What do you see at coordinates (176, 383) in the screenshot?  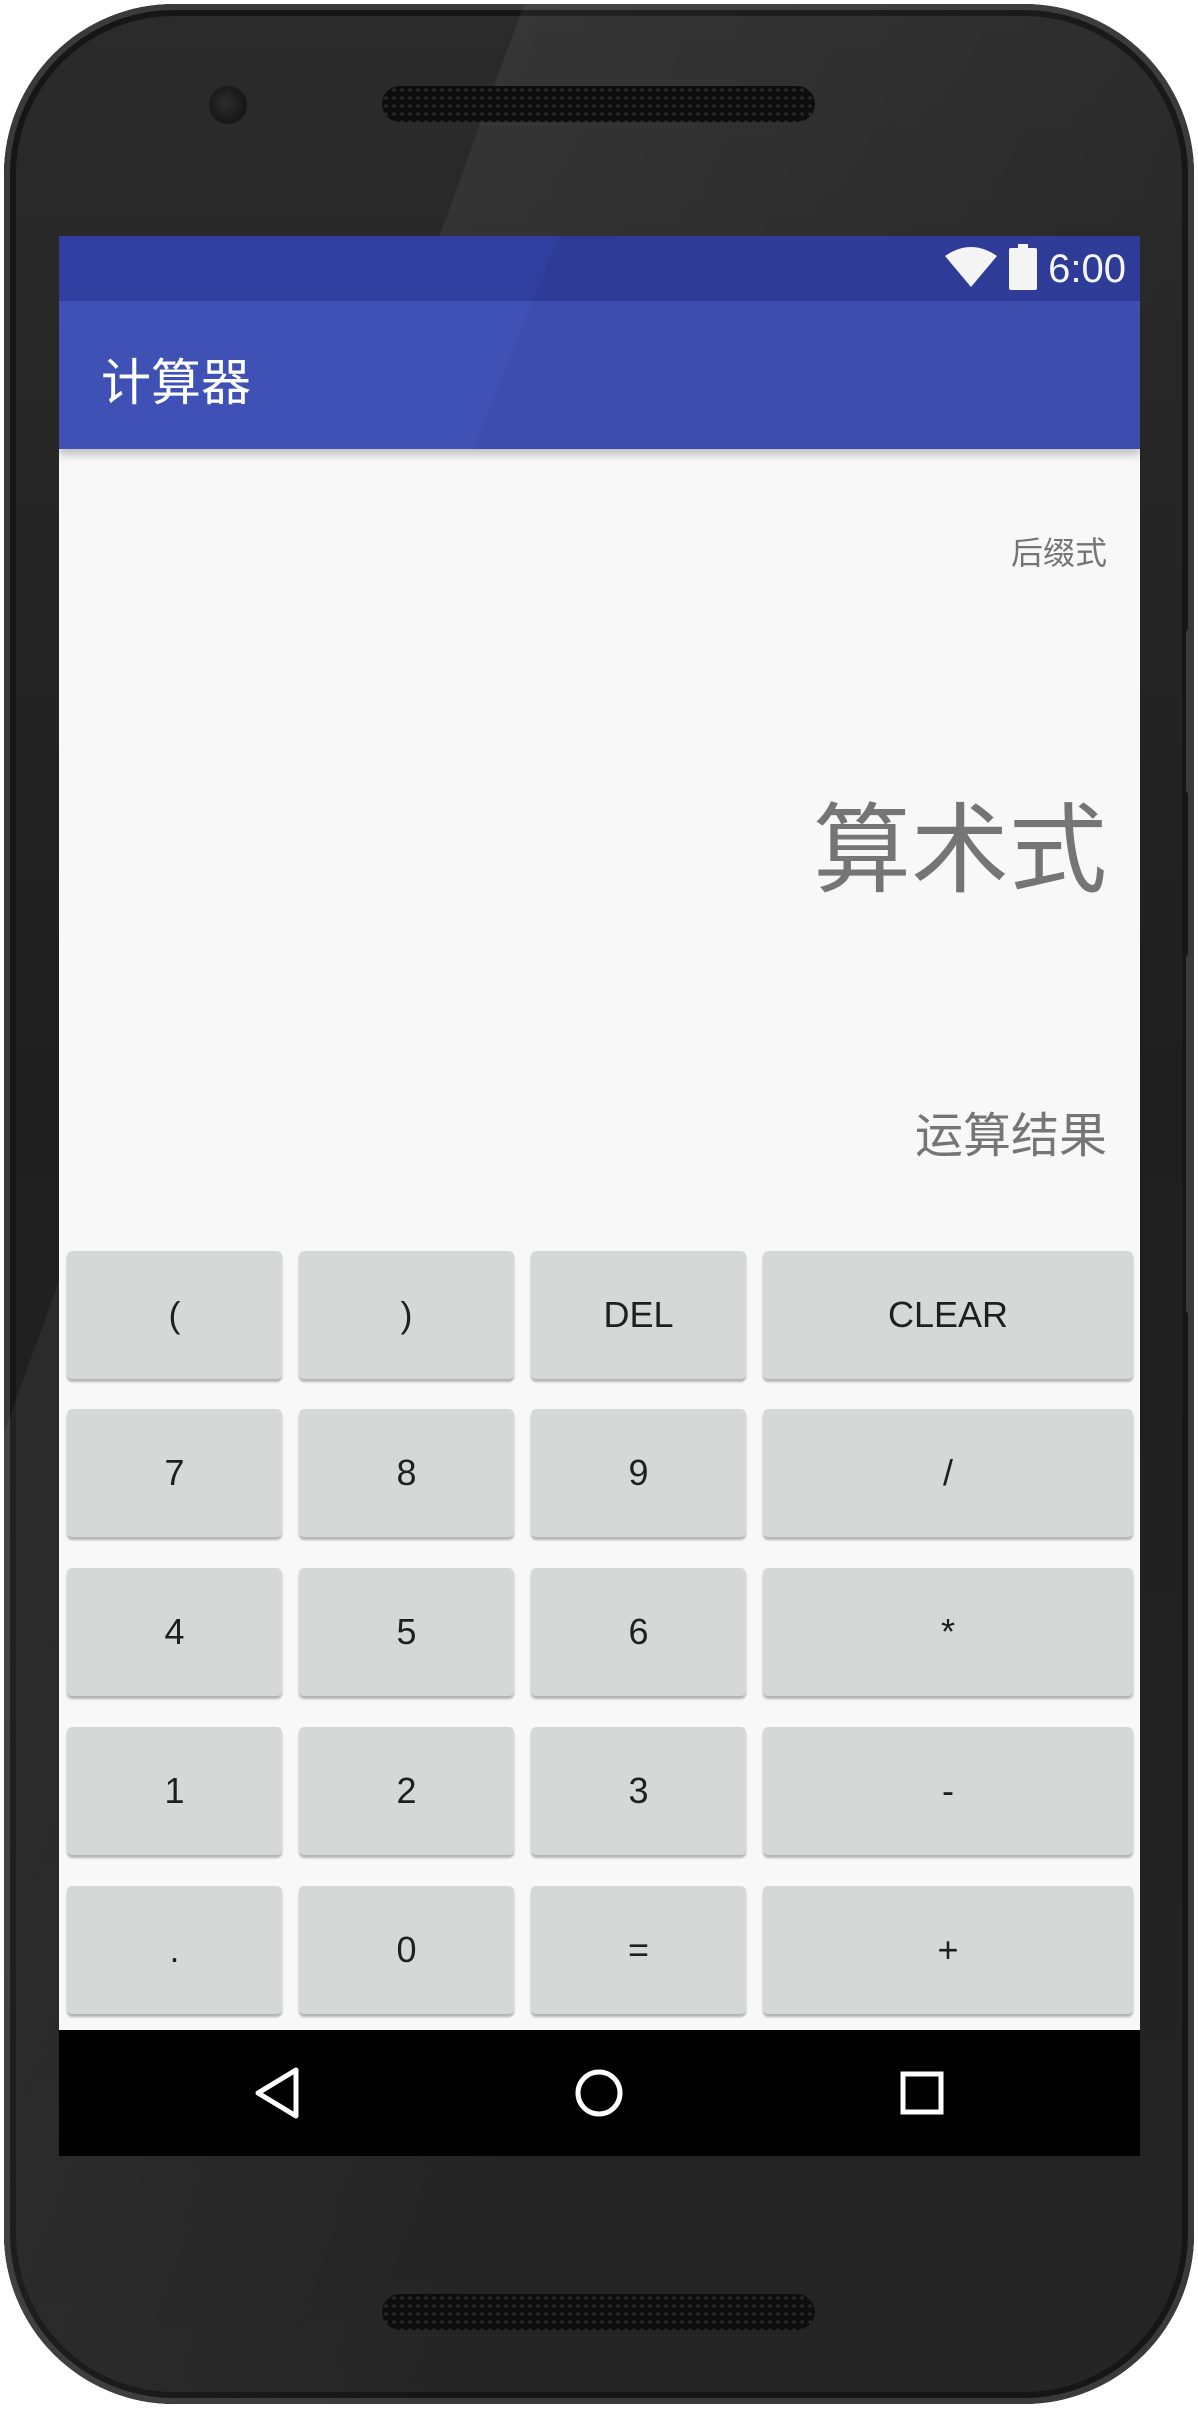 I see `app-title: 计算器` at bounding box center [176, 383].